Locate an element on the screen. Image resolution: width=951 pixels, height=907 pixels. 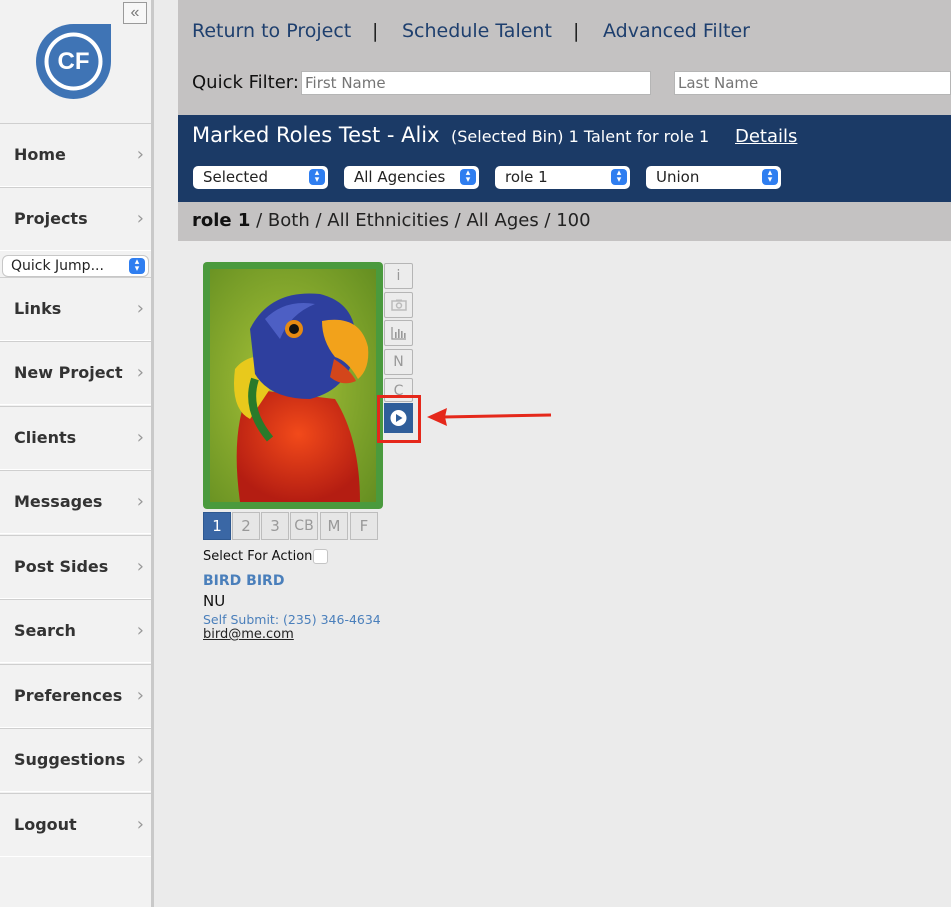
camera-icon is located at coordinates (398, 305).